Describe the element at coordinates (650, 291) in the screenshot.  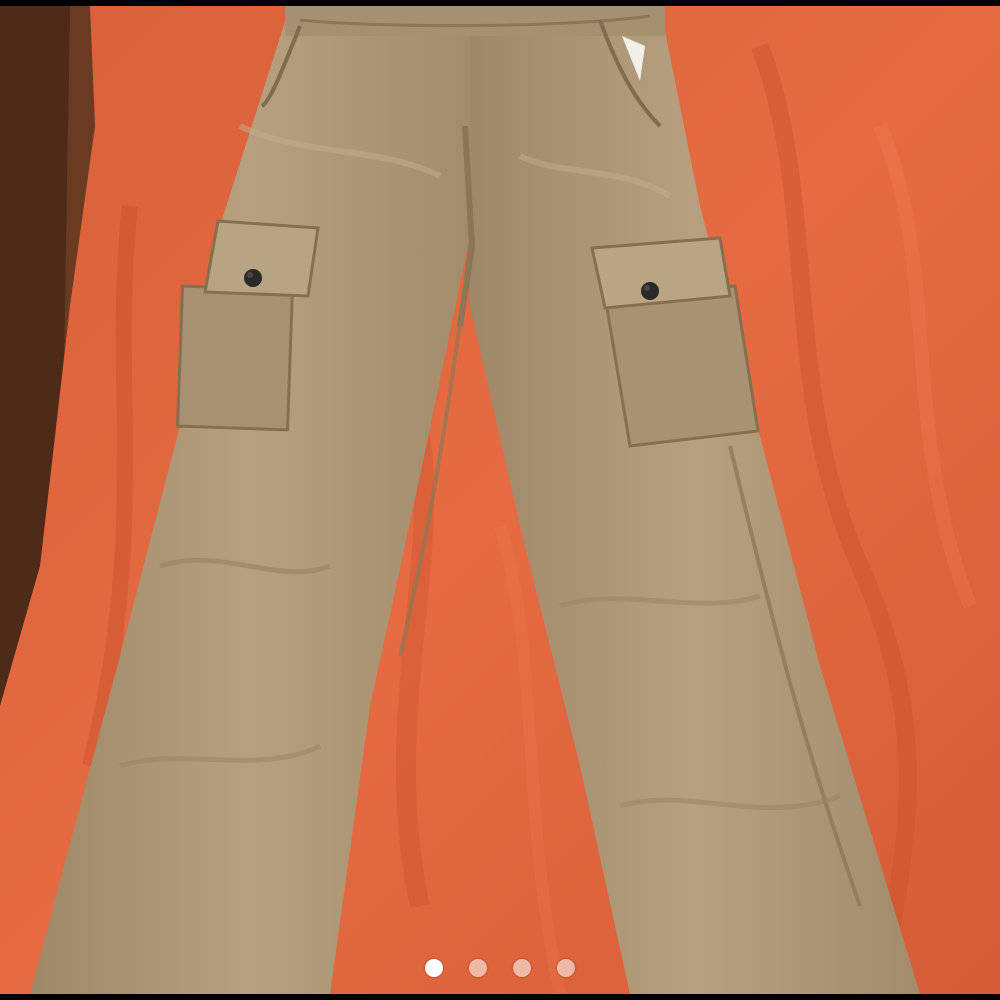
I see `right-pocket-button` at that location.